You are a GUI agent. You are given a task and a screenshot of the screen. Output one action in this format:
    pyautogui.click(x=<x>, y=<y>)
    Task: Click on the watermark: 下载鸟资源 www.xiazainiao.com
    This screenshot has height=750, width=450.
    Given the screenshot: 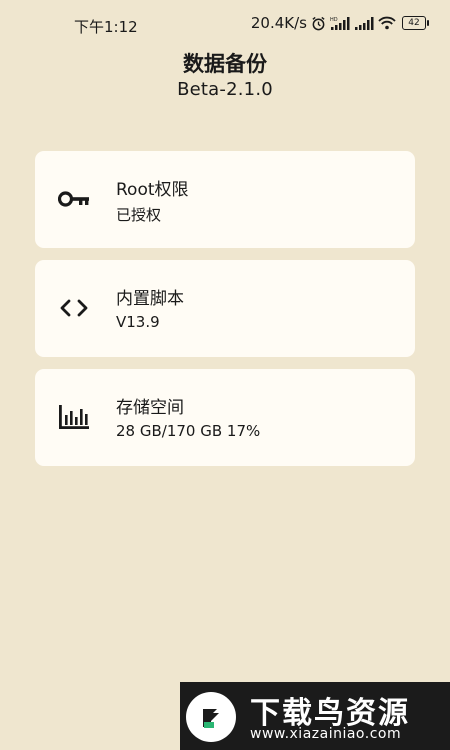 What is the action you would take?
    pyautogui.click(x=315, y=716)
    